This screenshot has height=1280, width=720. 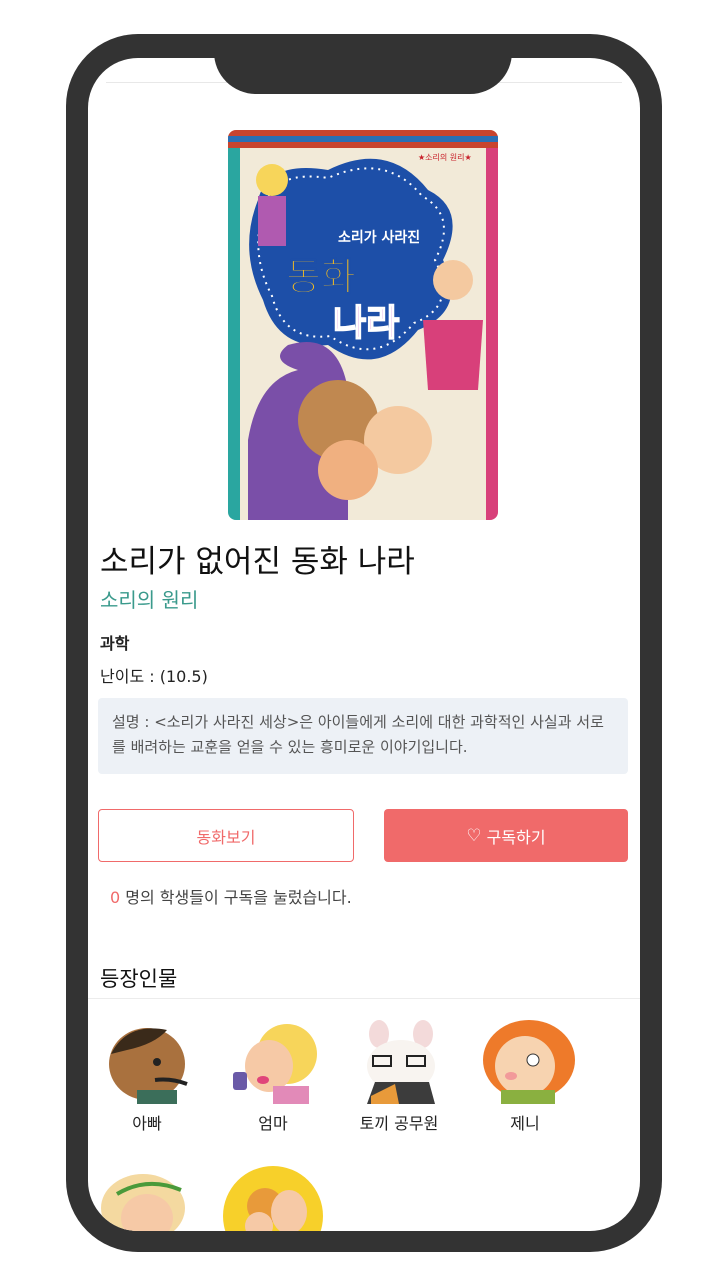 What do you see at coordinates (154, 676) in the screenshot?
I see `book-difficulty: 난이도 : (10.5)` at bounding box center [154, 676].